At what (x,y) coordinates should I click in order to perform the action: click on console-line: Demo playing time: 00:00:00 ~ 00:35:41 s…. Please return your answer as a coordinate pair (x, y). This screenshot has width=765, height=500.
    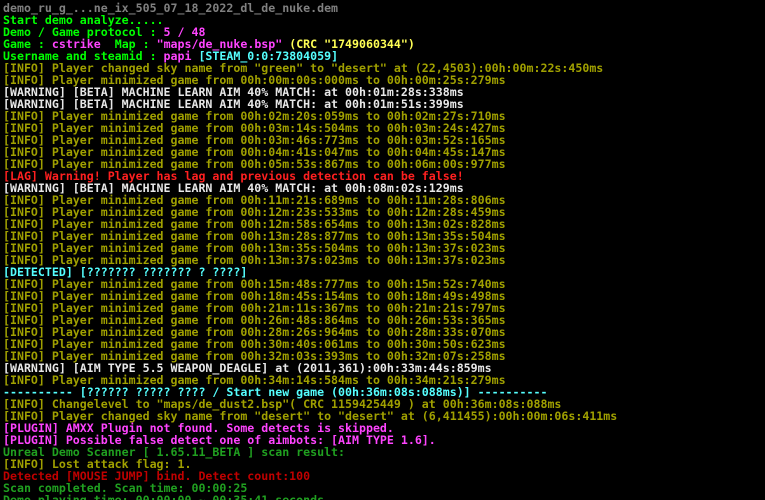
    Looking at the image, I should click on (384, 497).